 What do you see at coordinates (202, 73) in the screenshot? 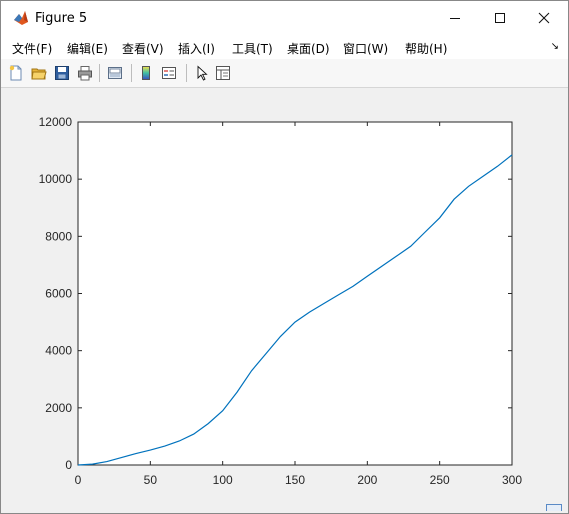
I see `edit-plot-arrow-icon` at bounding box center [202, 73].